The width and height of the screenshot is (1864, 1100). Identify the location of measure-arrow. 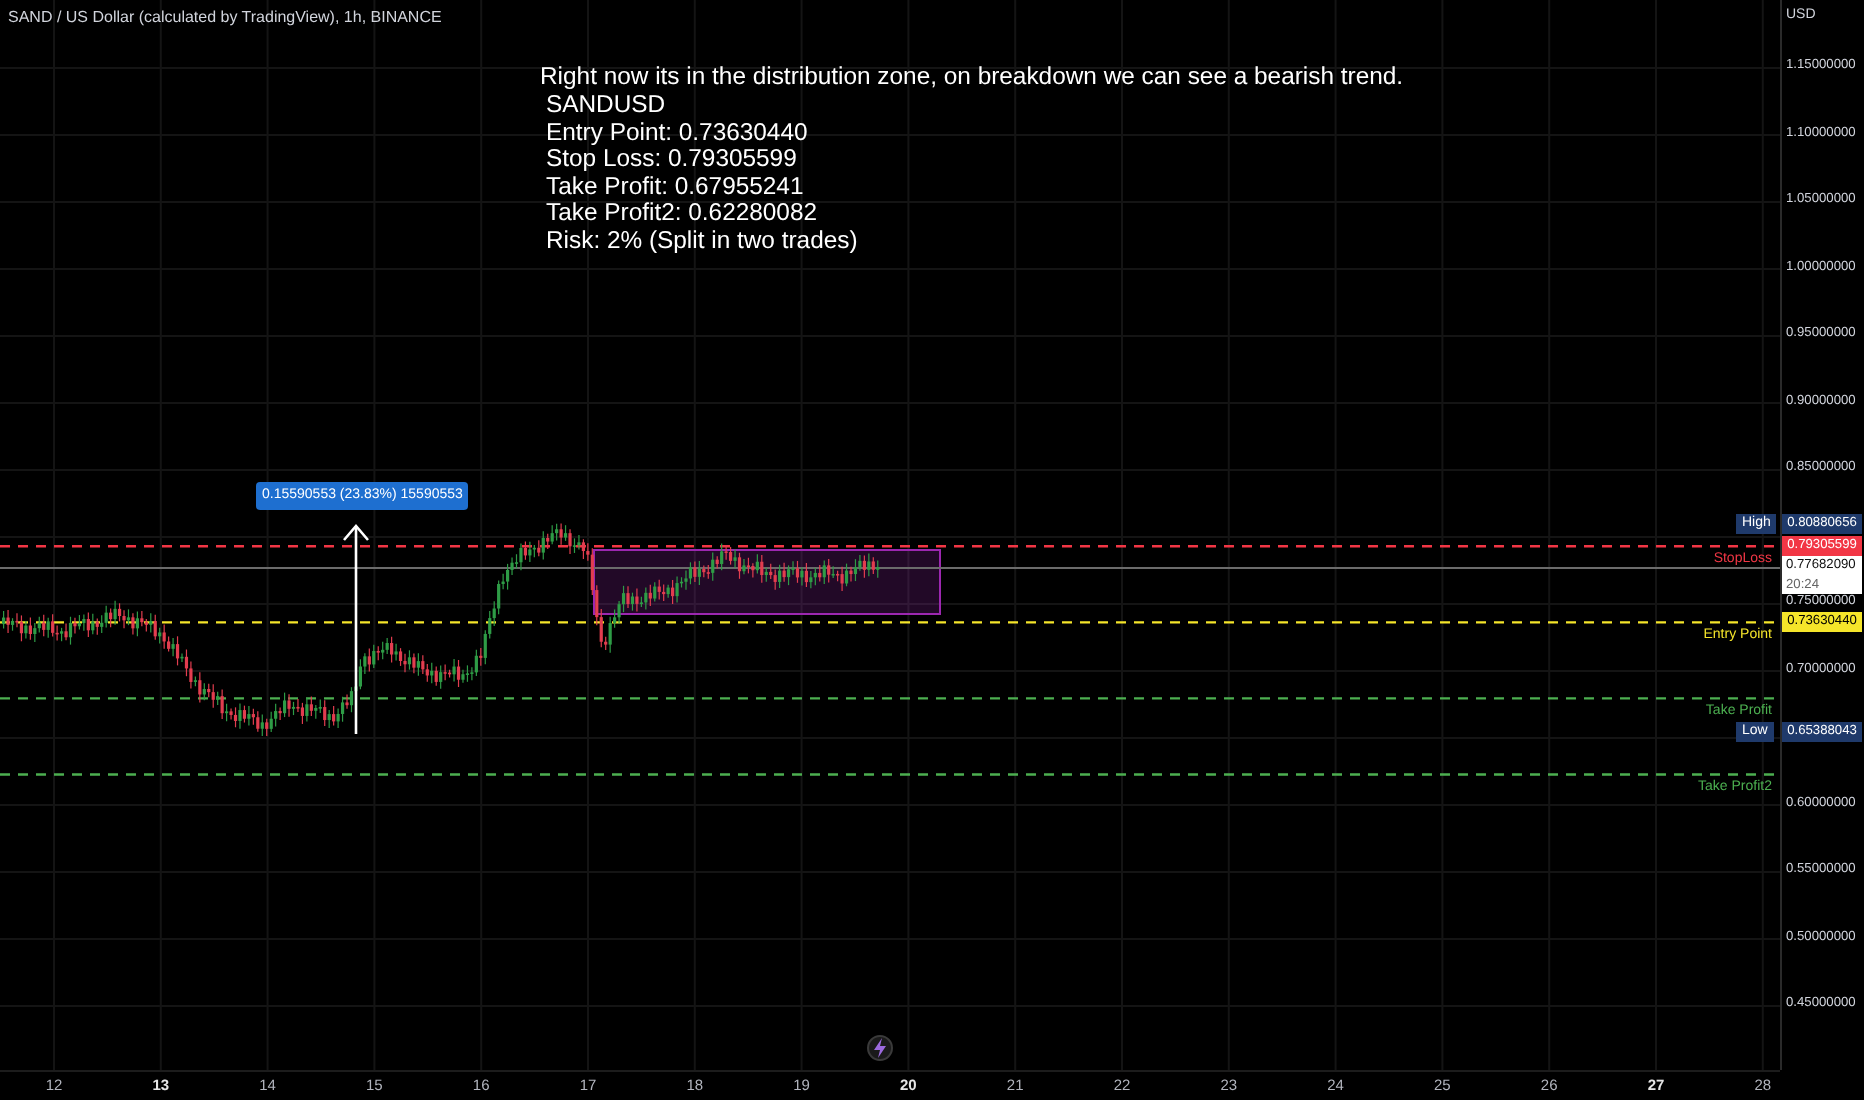
(356, 629).